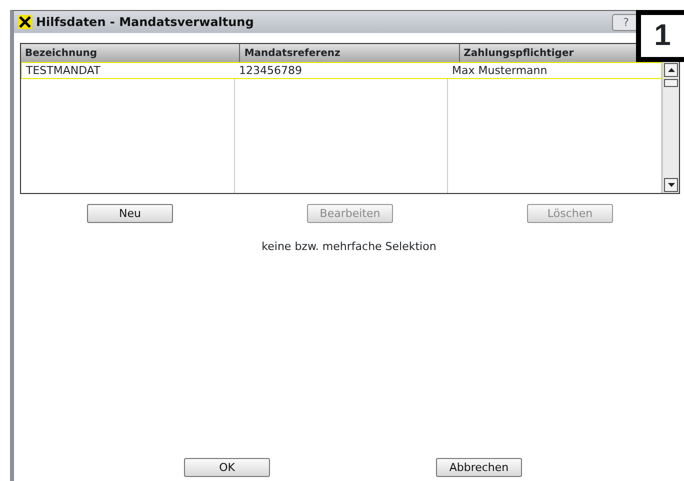 This screenshot has width=684, height=481. Describe the element at coordinates (660, 36) in the screenshot. I see `callout-number: 1` at that location.